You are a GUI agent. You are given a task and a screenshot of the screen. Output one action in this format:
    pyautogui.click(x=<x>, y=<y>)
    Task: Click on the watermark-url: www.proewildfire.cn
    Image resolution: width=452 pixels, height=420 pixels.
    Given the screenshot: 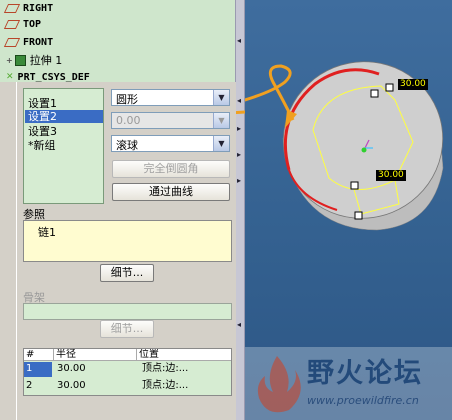 What is the action you would take?
    pyautogui.click(x=363, y=400)
    